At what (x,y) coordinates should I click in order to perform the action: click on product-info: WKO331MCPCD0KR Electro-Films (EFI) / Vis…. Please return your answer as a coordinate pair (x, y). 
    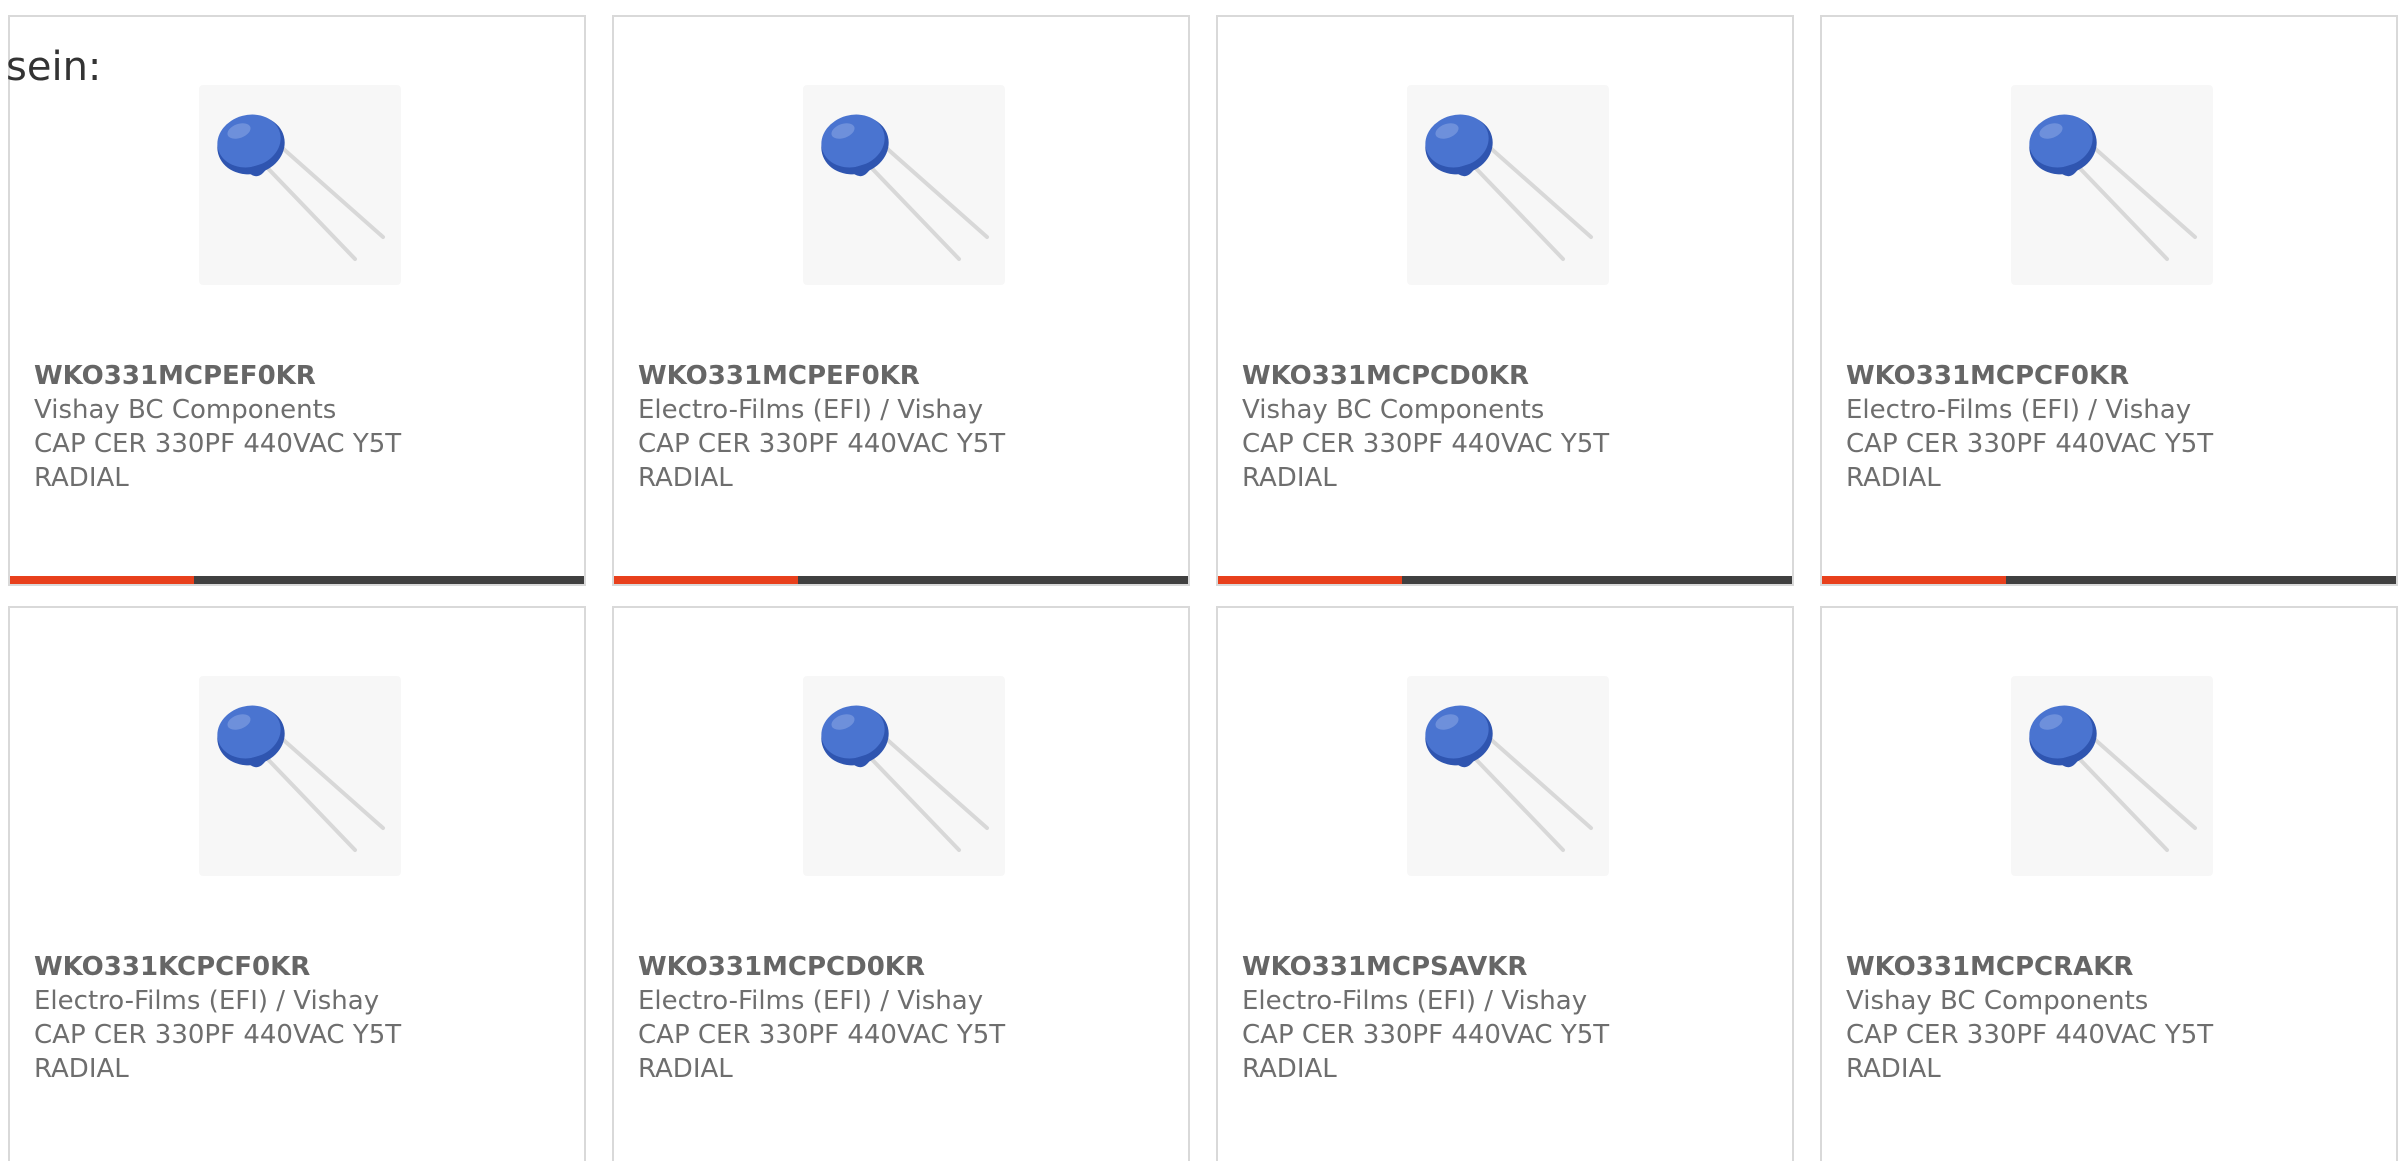
    Looking at the image, I should click on (901, 1018).